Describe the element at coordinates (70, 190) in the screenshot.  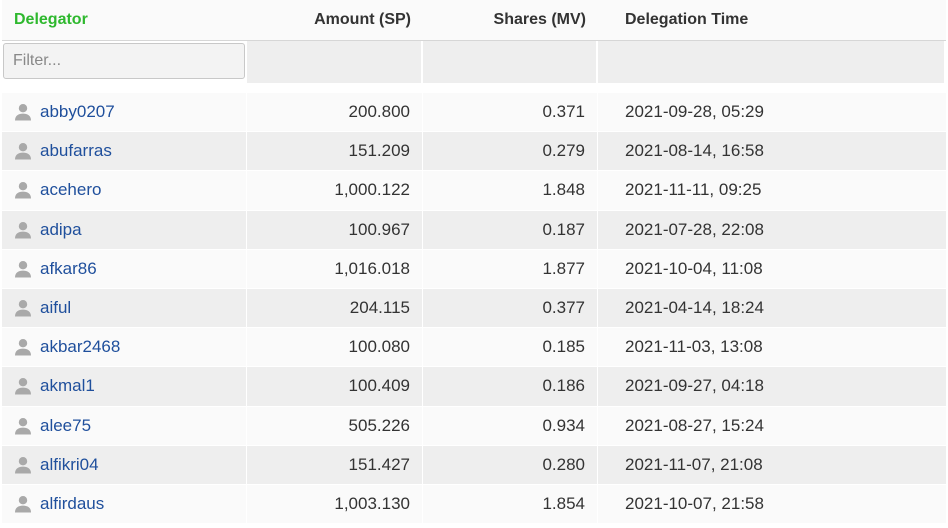
I see `delegator-link: acehero` at that location.